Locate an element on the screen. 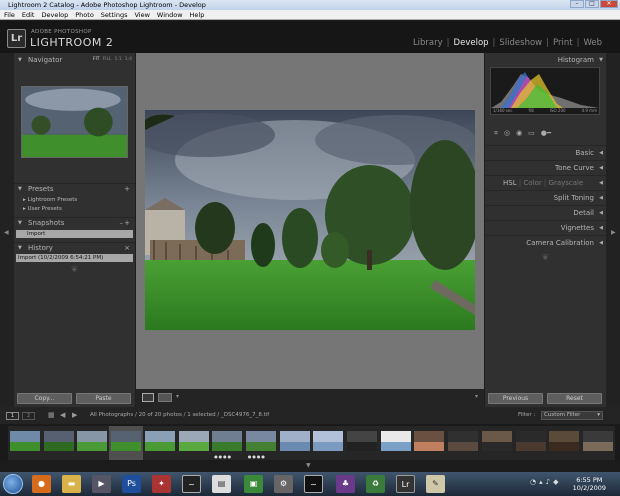 The height and width of the screenshot is (496, 620). network-icon: ▴ is located at coordinates (541, 482).